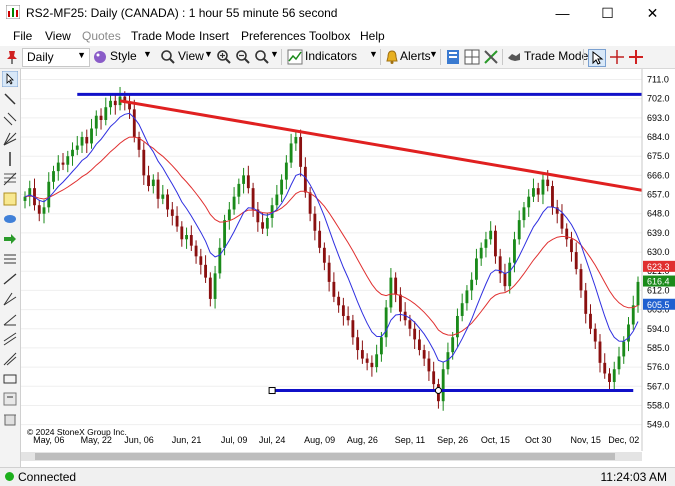  What do you see at coordinates (658, 99) in the screenshot?
I see `y-tick-label: 702.0` at bounding box center [658, 99].